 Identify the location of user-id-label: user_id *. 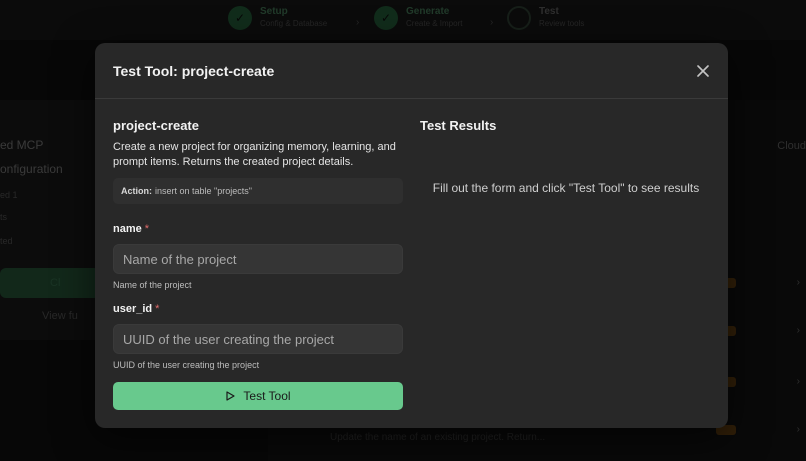
(136, 309).